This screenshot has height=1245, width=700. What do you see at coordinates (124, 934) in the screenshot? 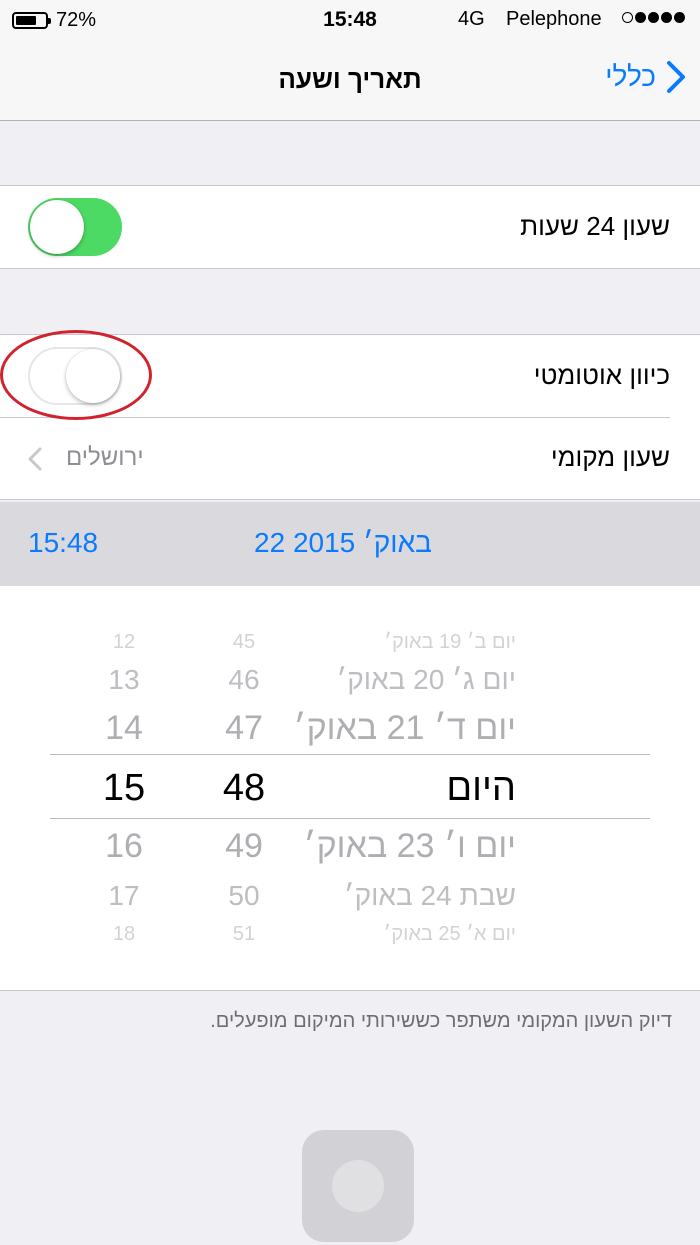
I see `picker-hour-item: 18` at bounding box center [124, 934].